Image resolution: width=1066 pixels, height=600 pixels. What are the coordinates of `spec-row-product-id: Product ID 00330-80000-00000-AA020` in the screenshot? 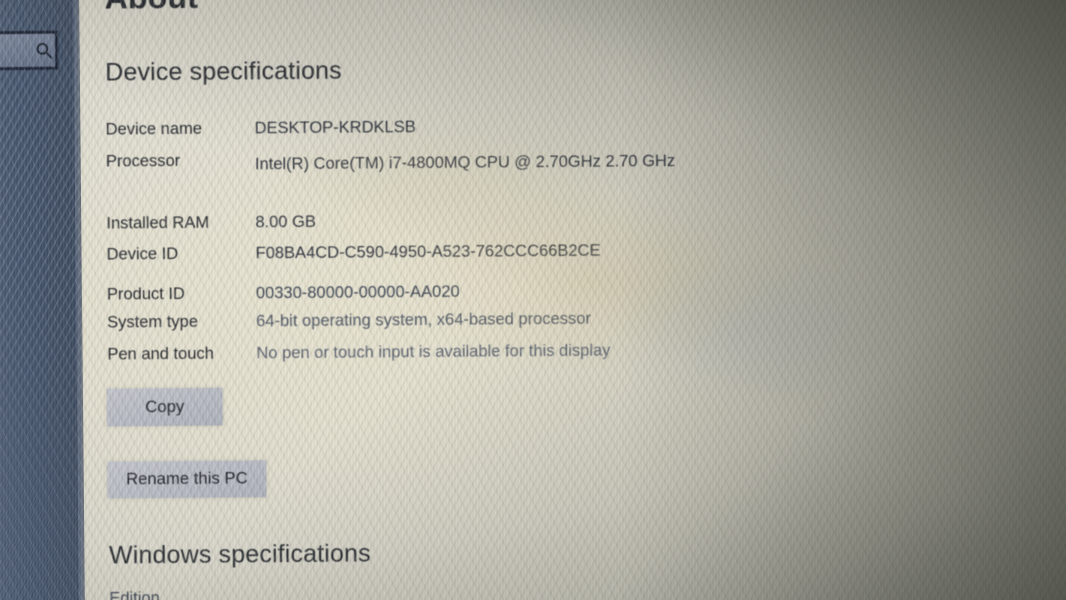 It's located at (467, 291).